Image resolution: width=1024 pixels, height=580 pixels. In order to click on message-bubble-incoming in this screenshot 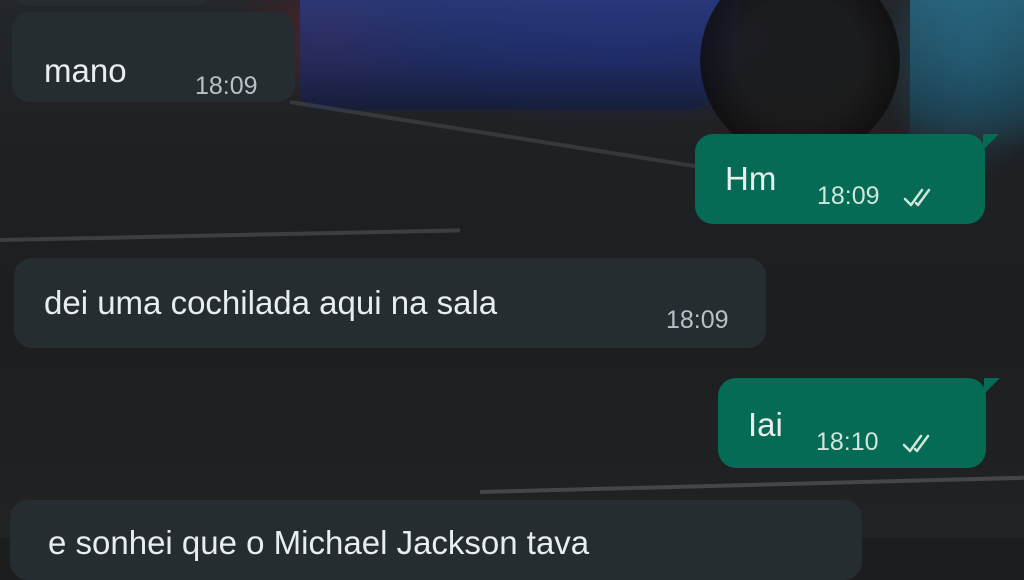, I will do `click(112, 3)`.